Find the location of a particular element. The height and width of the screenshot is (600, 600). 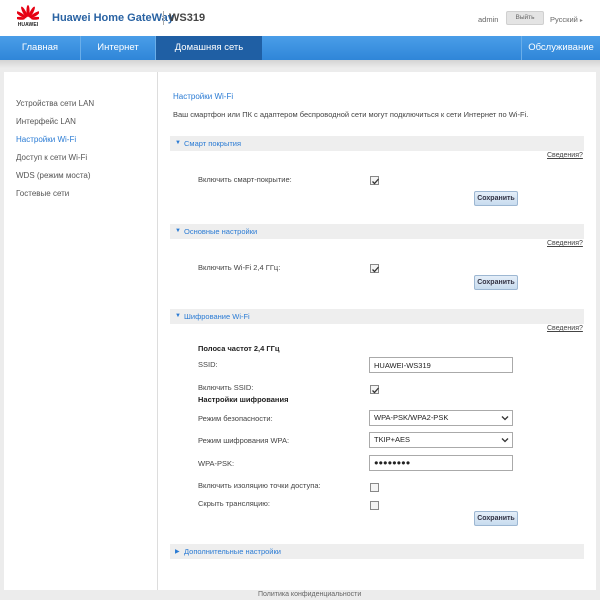

sidebar-item-lan-devices: Устройства сети LAN is located at coordinates (55, 103).